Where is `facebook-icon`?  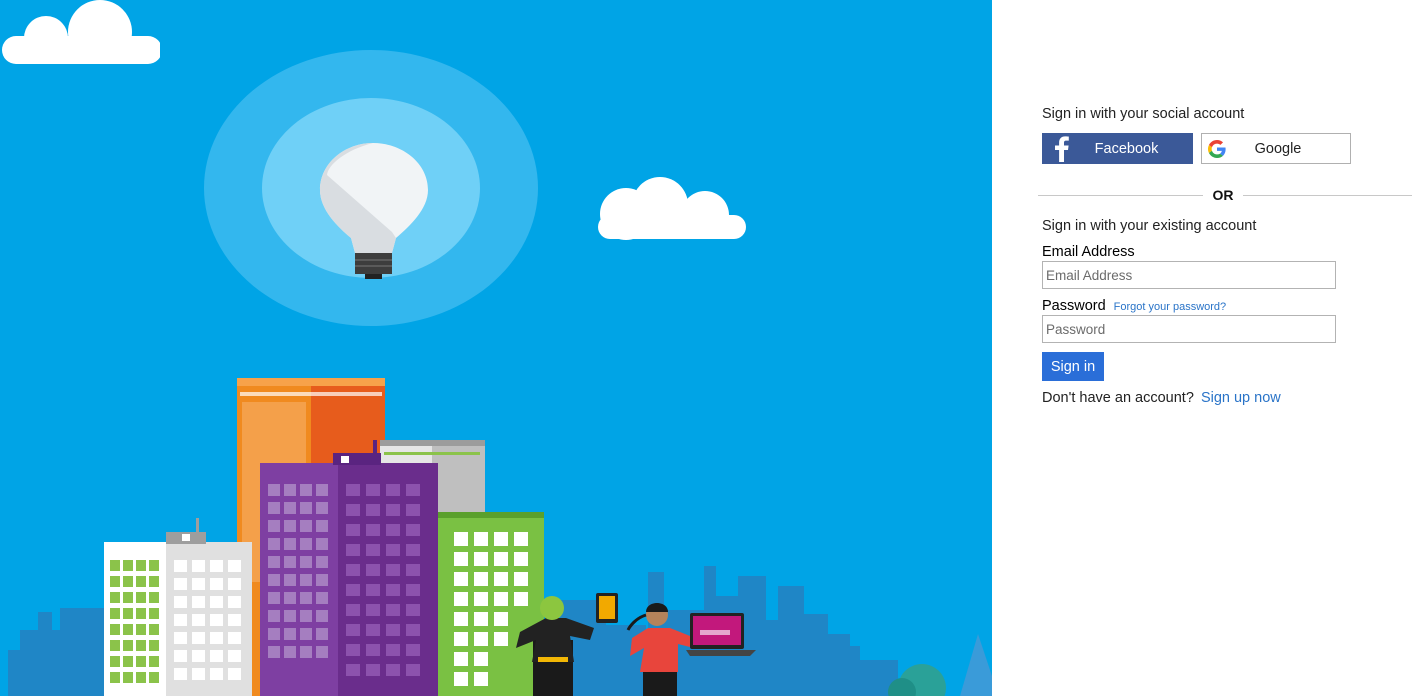
facebook-icon is located at coordinates (1062, 148).